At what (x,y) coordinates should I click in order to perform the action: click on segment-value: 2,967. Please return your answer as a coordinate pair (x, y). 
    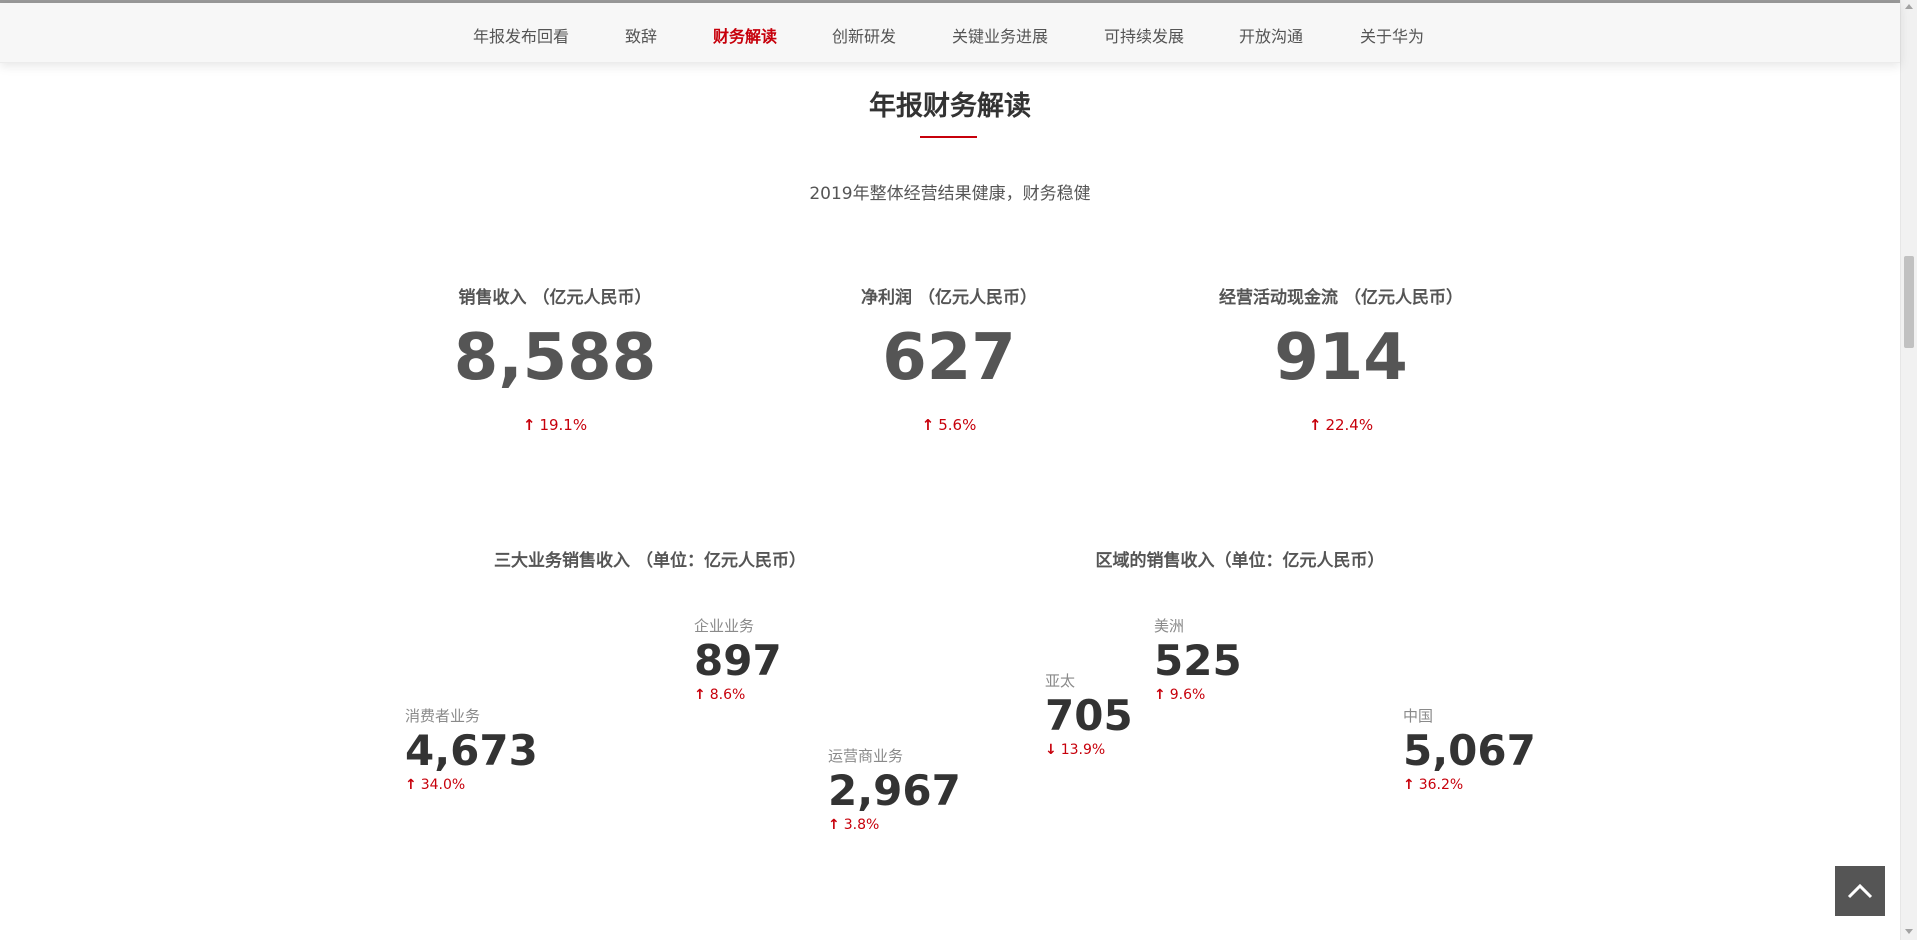
    Looking at the image, I should click on (894, 790).